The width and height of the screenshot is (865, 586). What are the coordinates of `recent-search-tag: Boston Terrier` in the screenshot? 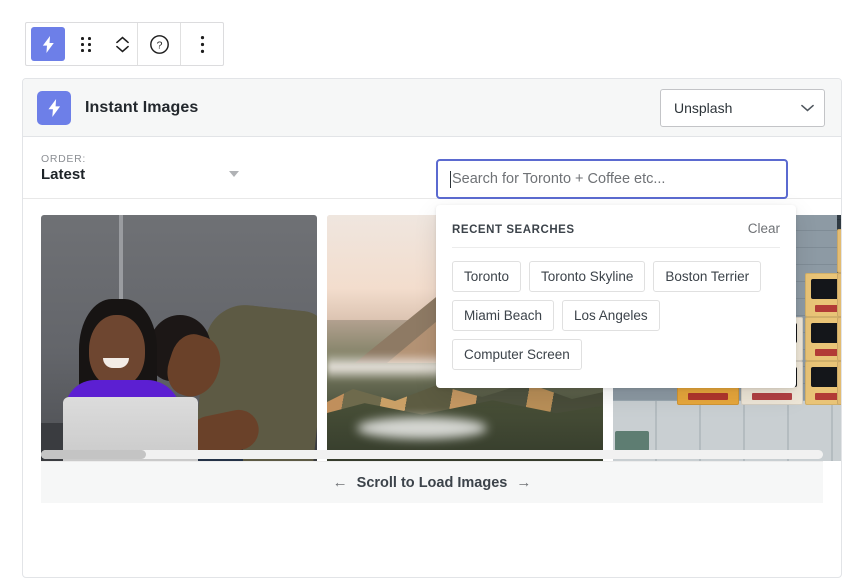 It's located at (707, 276).